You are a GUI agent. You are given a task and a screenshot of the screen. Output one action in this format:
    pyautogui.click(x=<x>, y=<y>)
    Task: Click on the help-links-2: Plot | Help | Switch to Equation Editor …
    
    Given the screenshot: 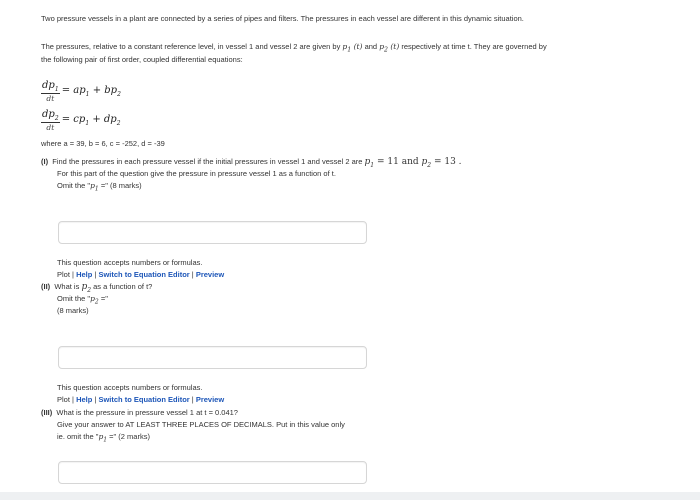 What is the action you would take?
    pyautogui.click(x=140, y=399)
    